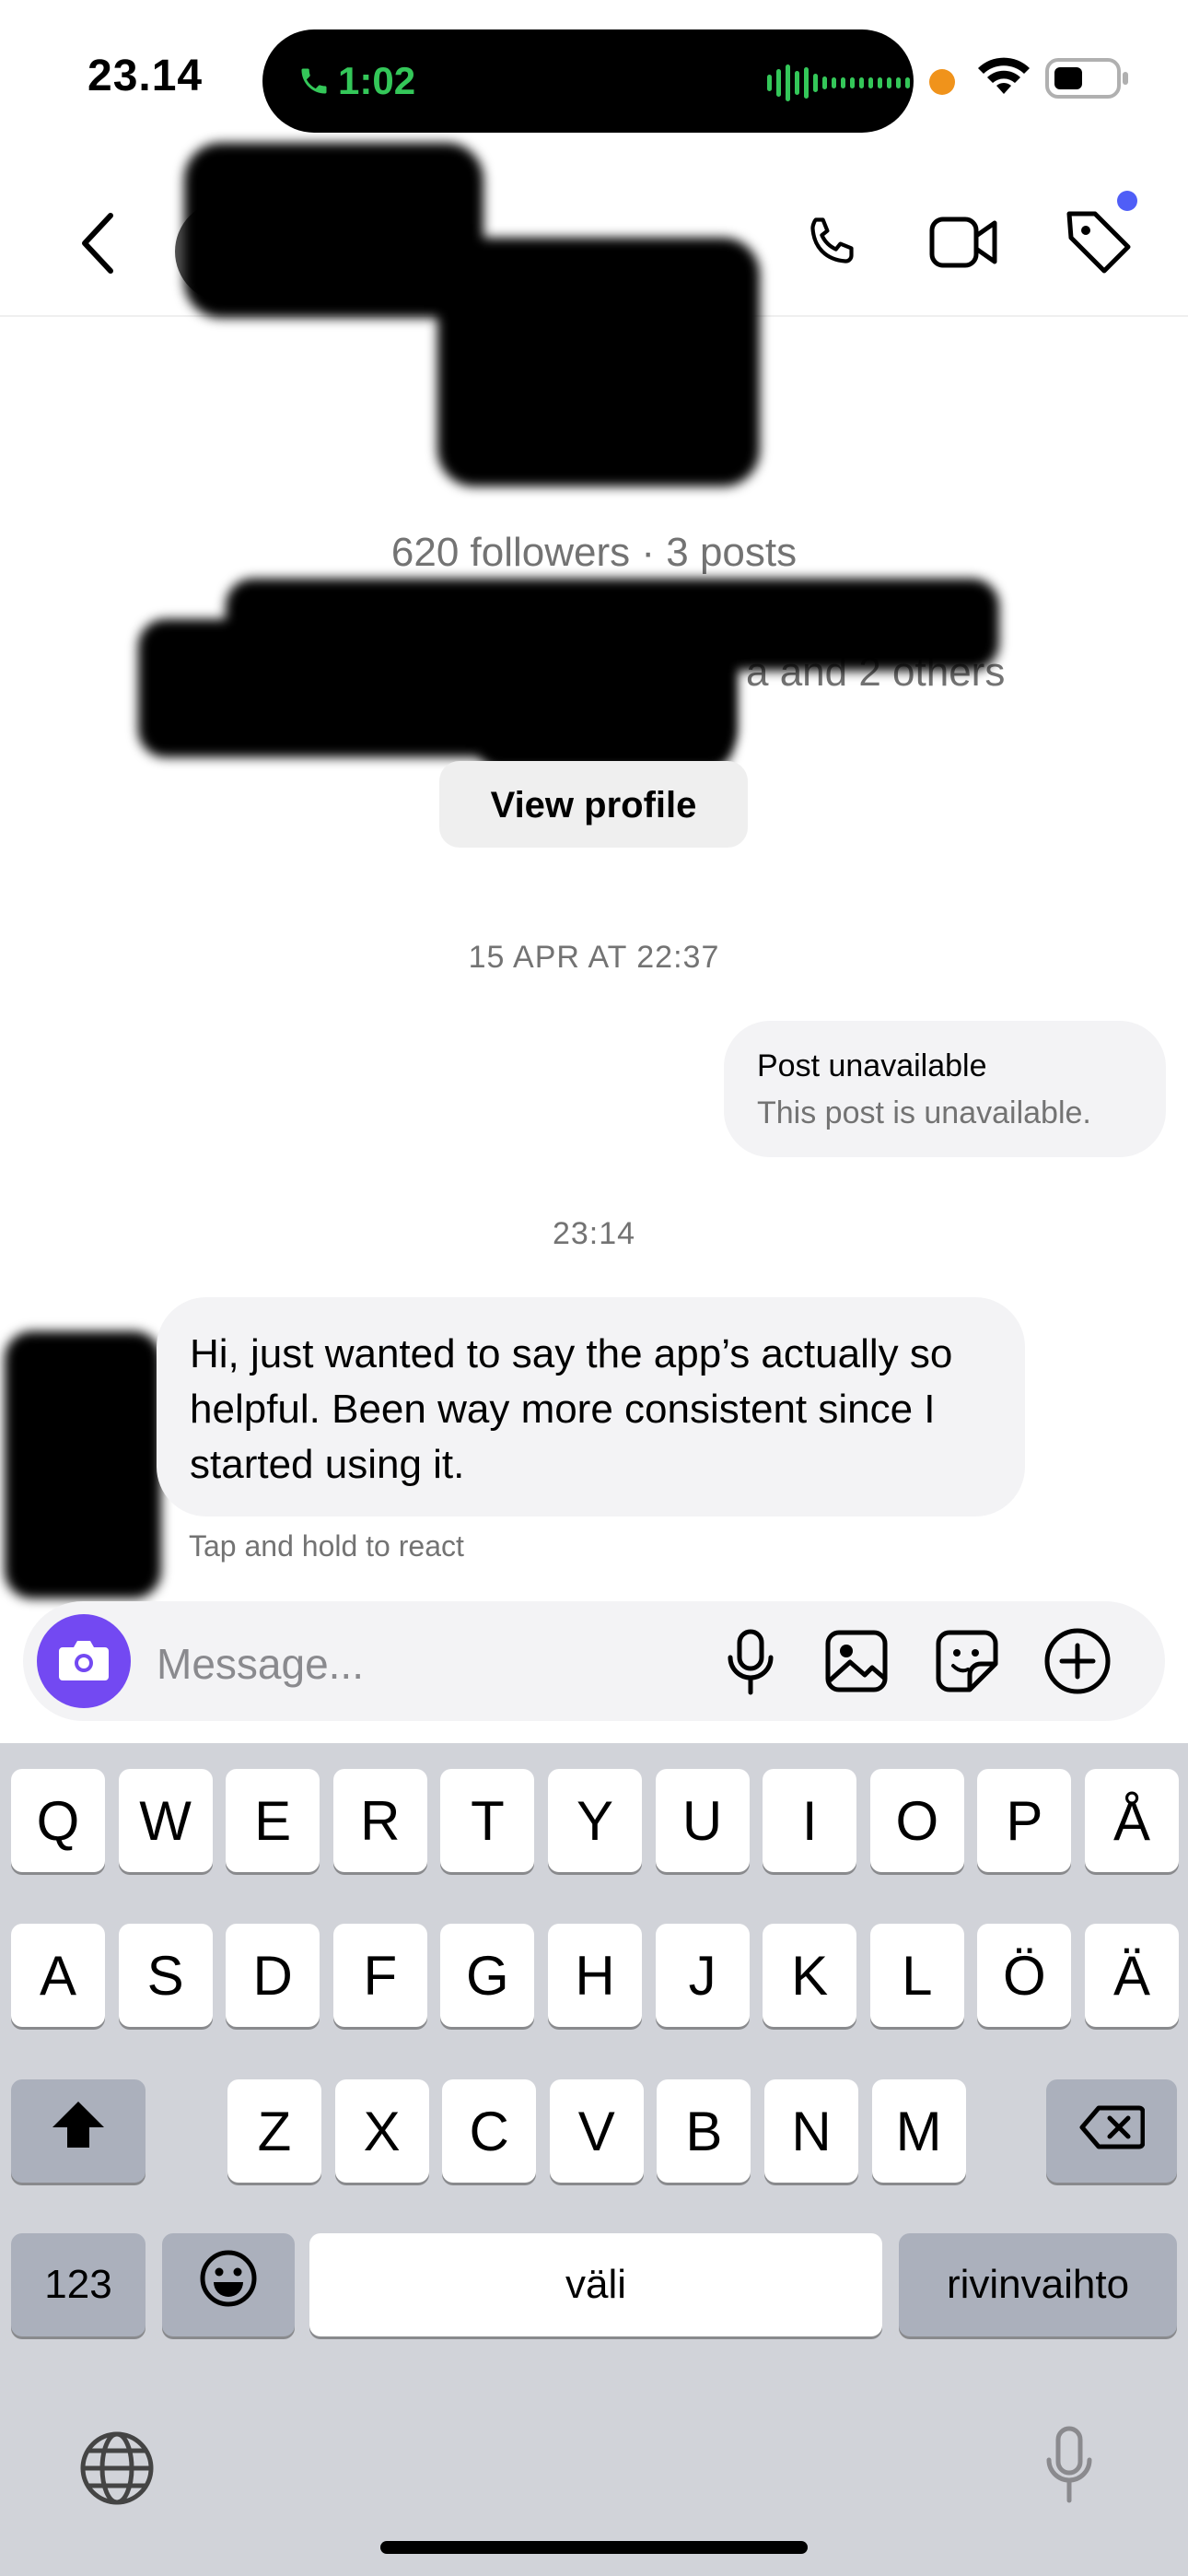 The width and height of the screenshot is (1188, 2576). I want to click on audio-waveform-icon, so click(838, 82).